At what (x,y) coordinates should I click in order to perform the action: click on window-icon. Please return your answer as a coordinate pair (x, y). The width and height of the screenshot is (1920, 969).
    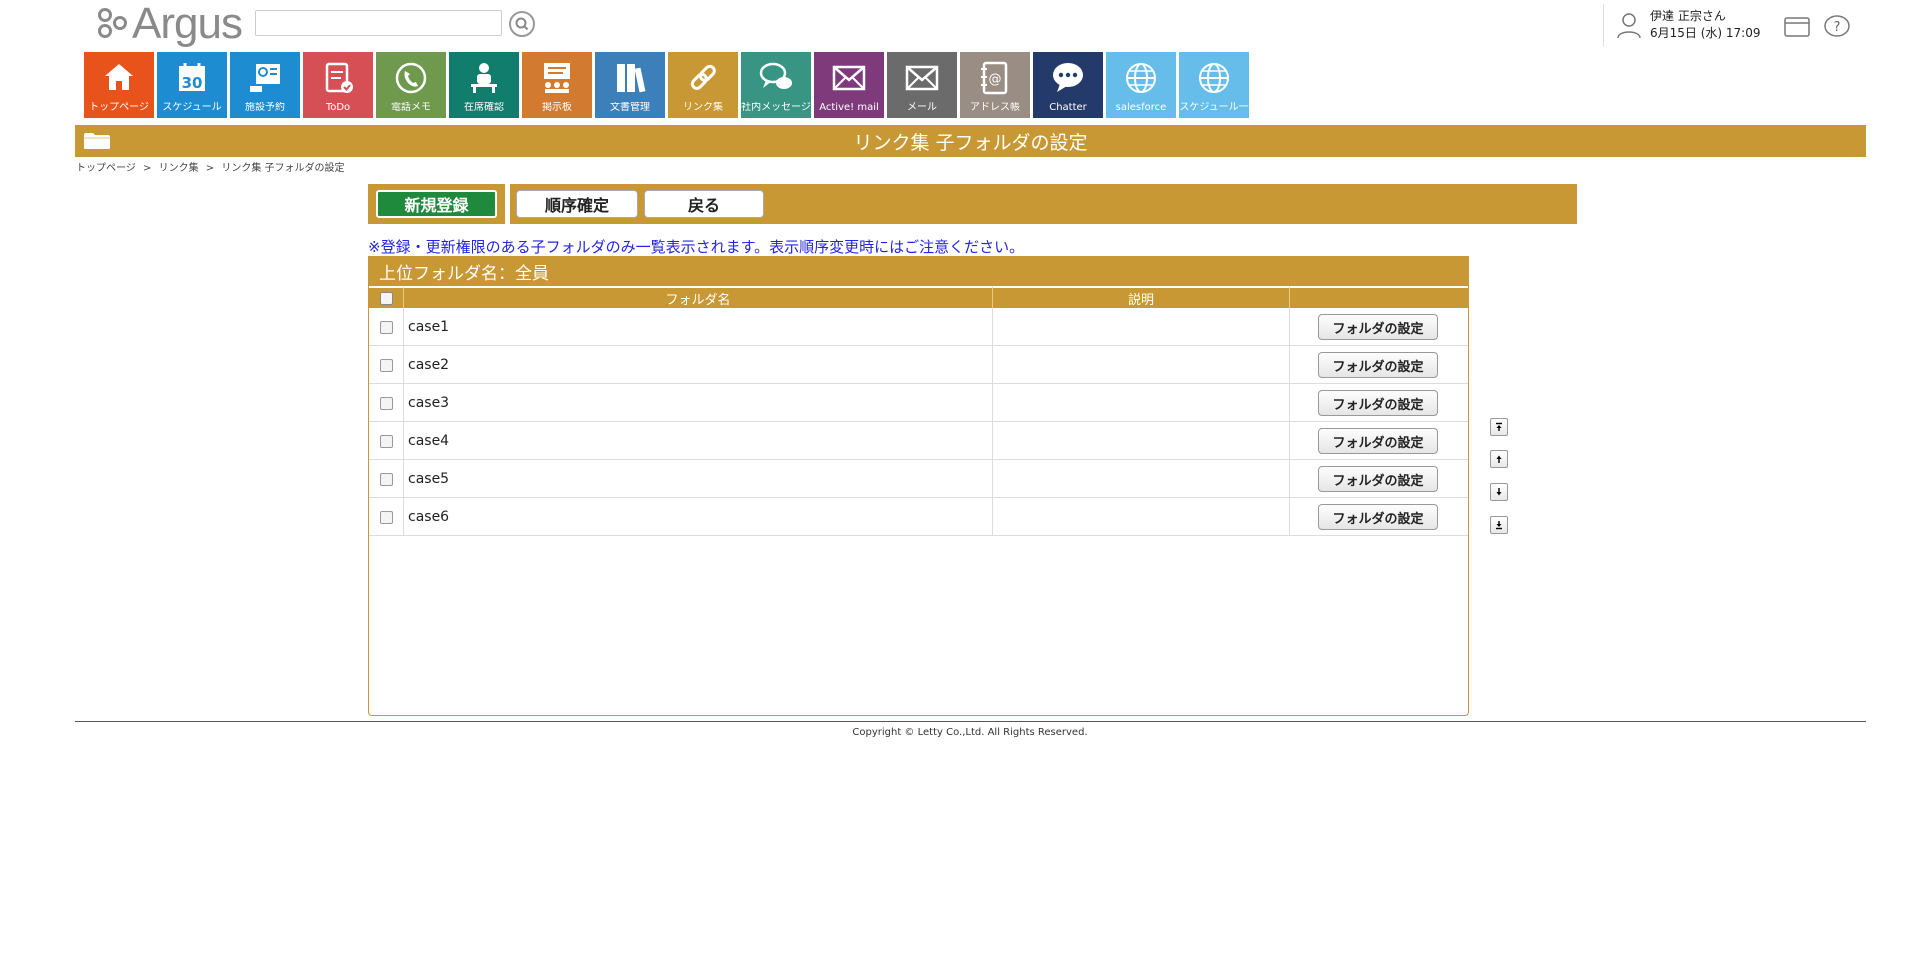
    Looking at the image, I should click on (1797, 27).